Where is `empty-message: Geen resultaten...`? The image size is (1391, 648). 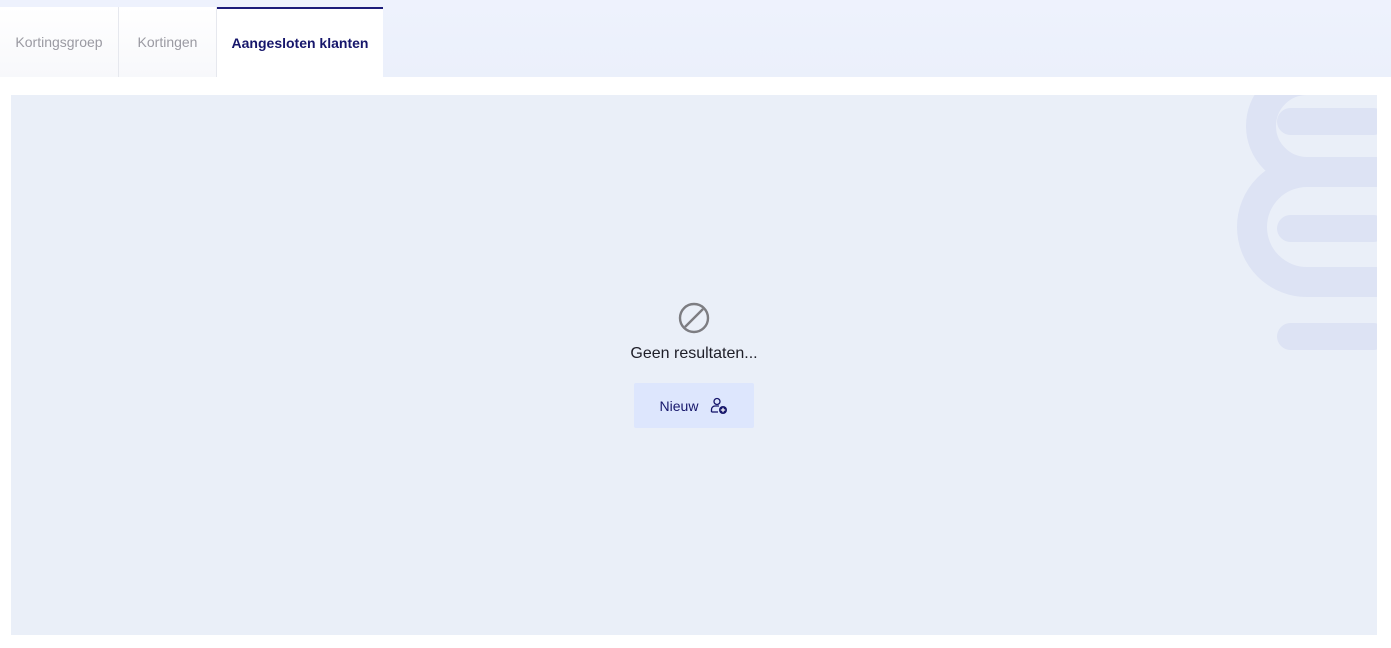 empty-message: Geen resultaten... is located at coordinates (694, 353).